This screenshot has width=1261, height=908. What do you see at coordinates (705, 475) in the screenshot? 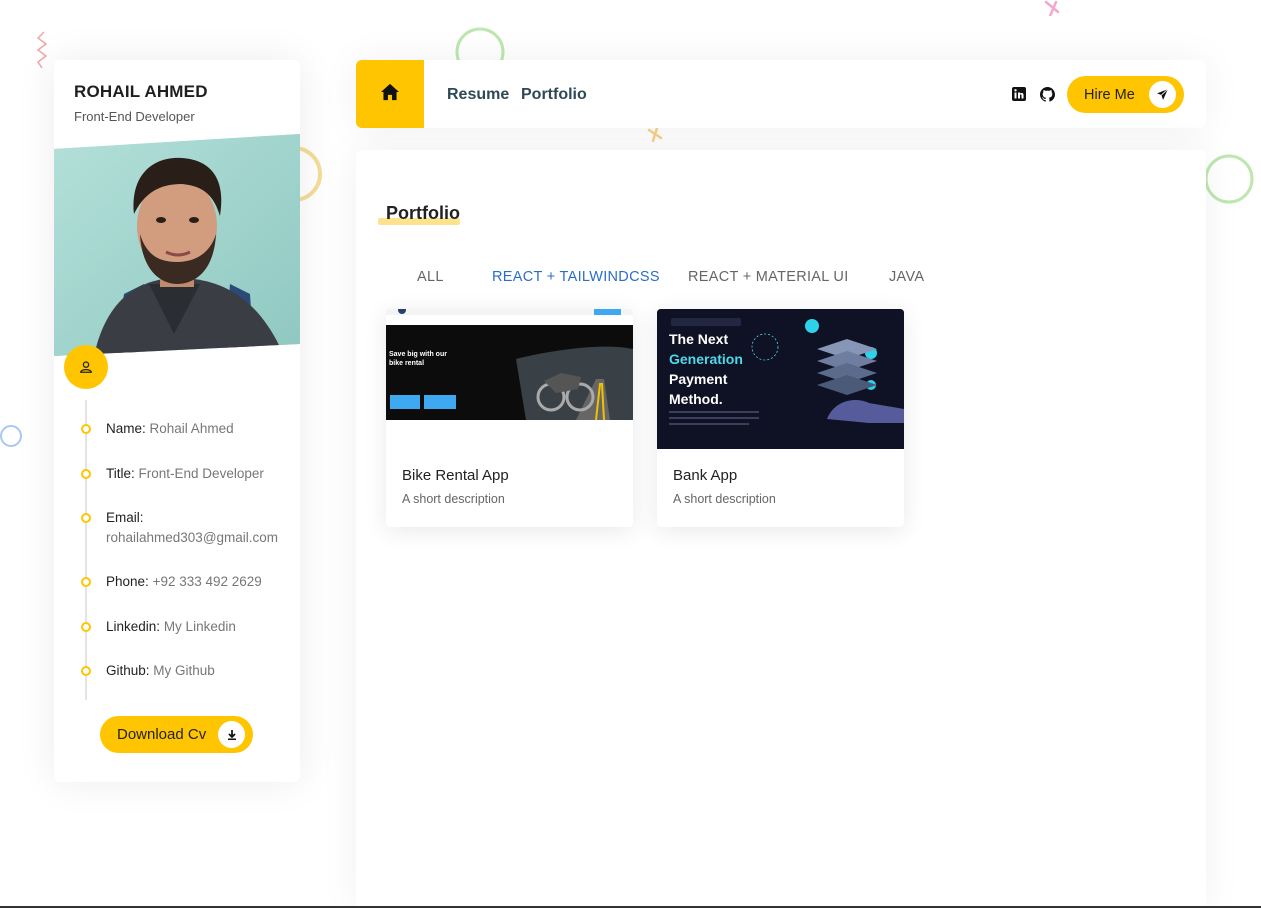
I see `project-title: Bank App` at bounding box center [705, 475].